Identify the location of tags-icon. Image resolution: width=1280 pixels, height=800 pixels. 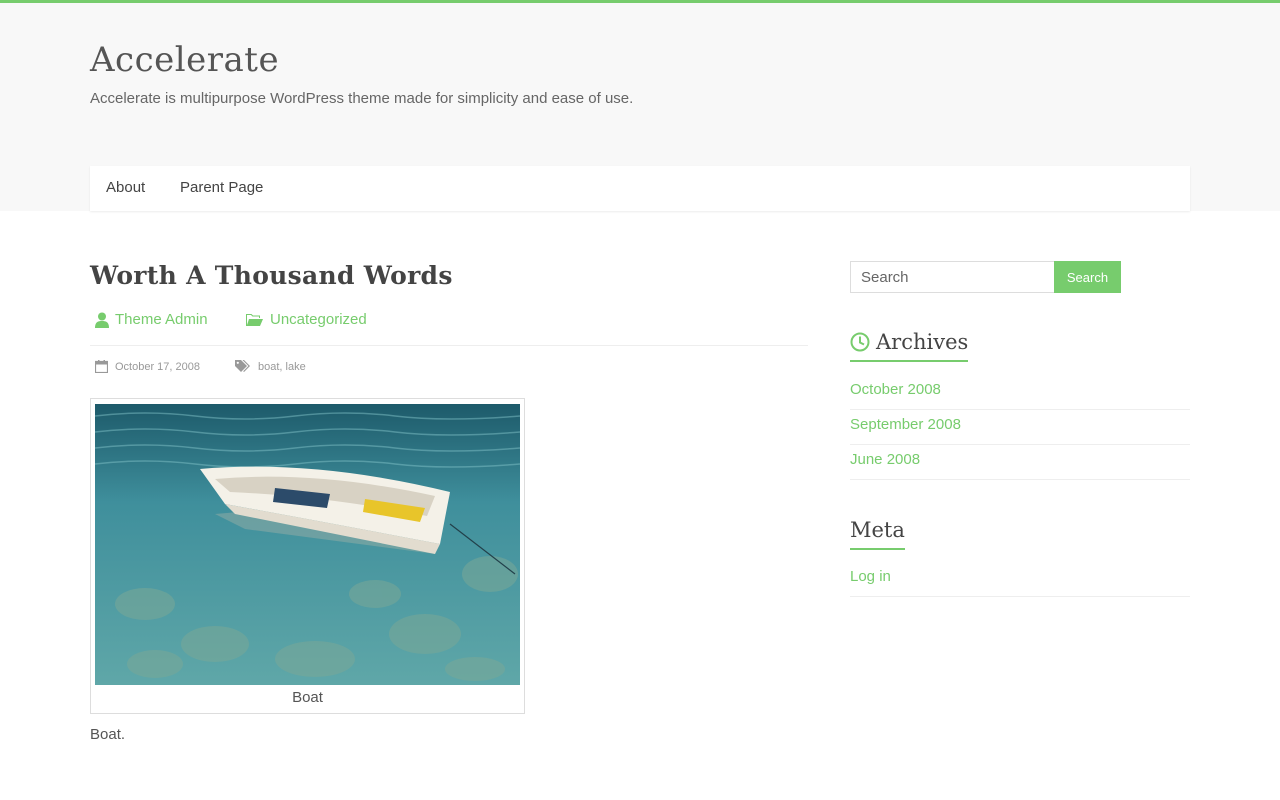
(242, 366).